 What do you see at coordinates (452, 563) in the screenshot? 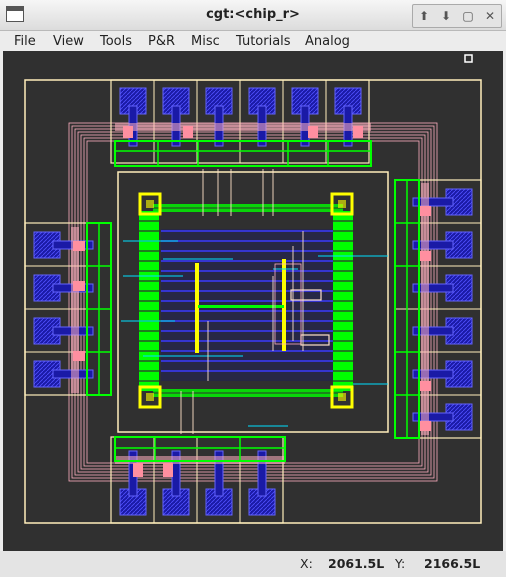
I see `y-value: 2166.5L` at bounding box center [452, 563].